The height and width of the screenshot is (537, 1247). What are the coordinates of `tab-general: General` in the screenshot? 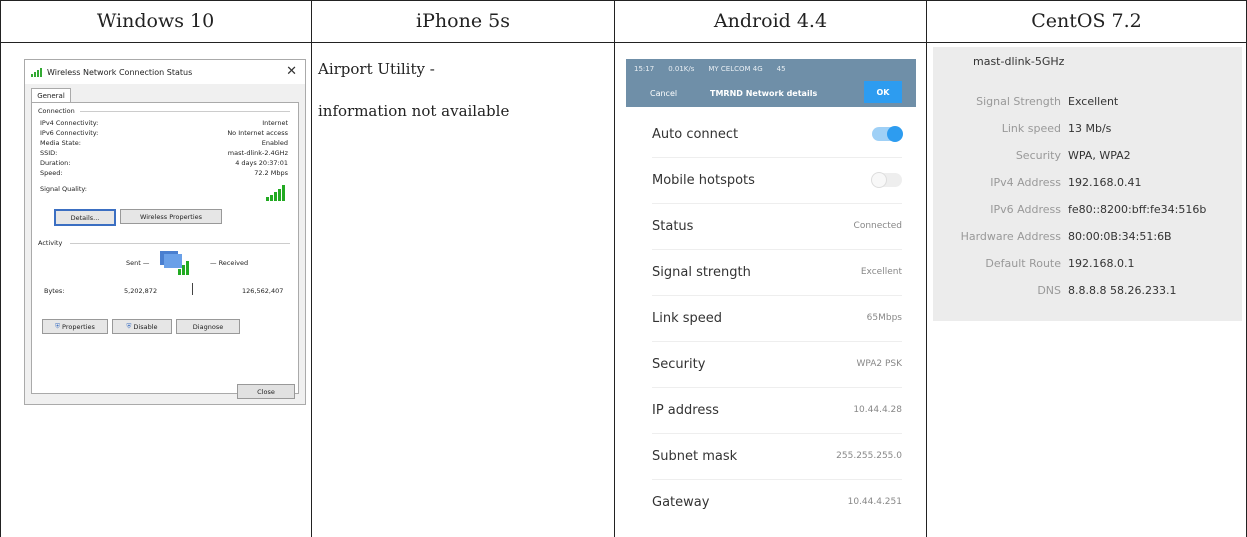 It's located at (51, 95).